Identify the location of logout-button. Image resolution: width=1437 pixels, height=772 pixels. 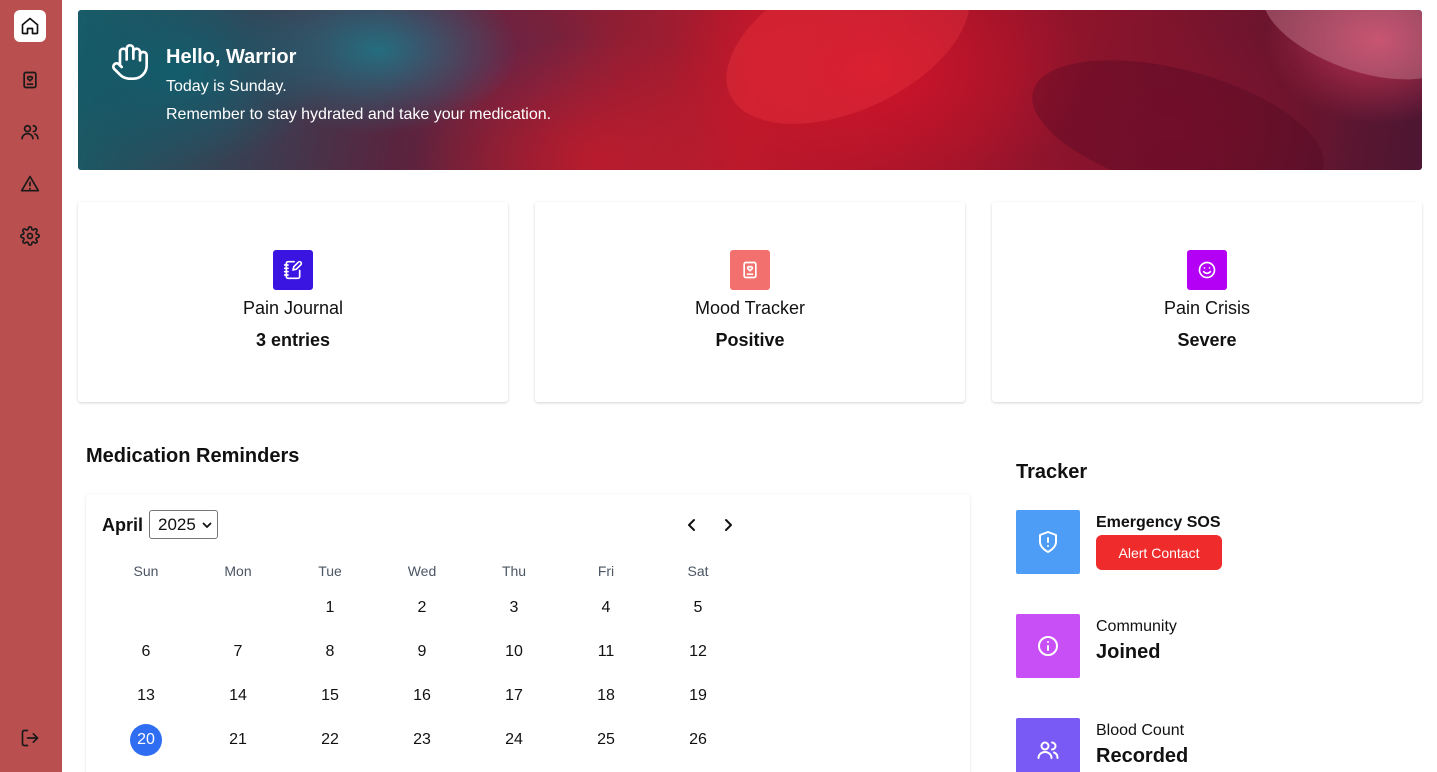
(30, 738).